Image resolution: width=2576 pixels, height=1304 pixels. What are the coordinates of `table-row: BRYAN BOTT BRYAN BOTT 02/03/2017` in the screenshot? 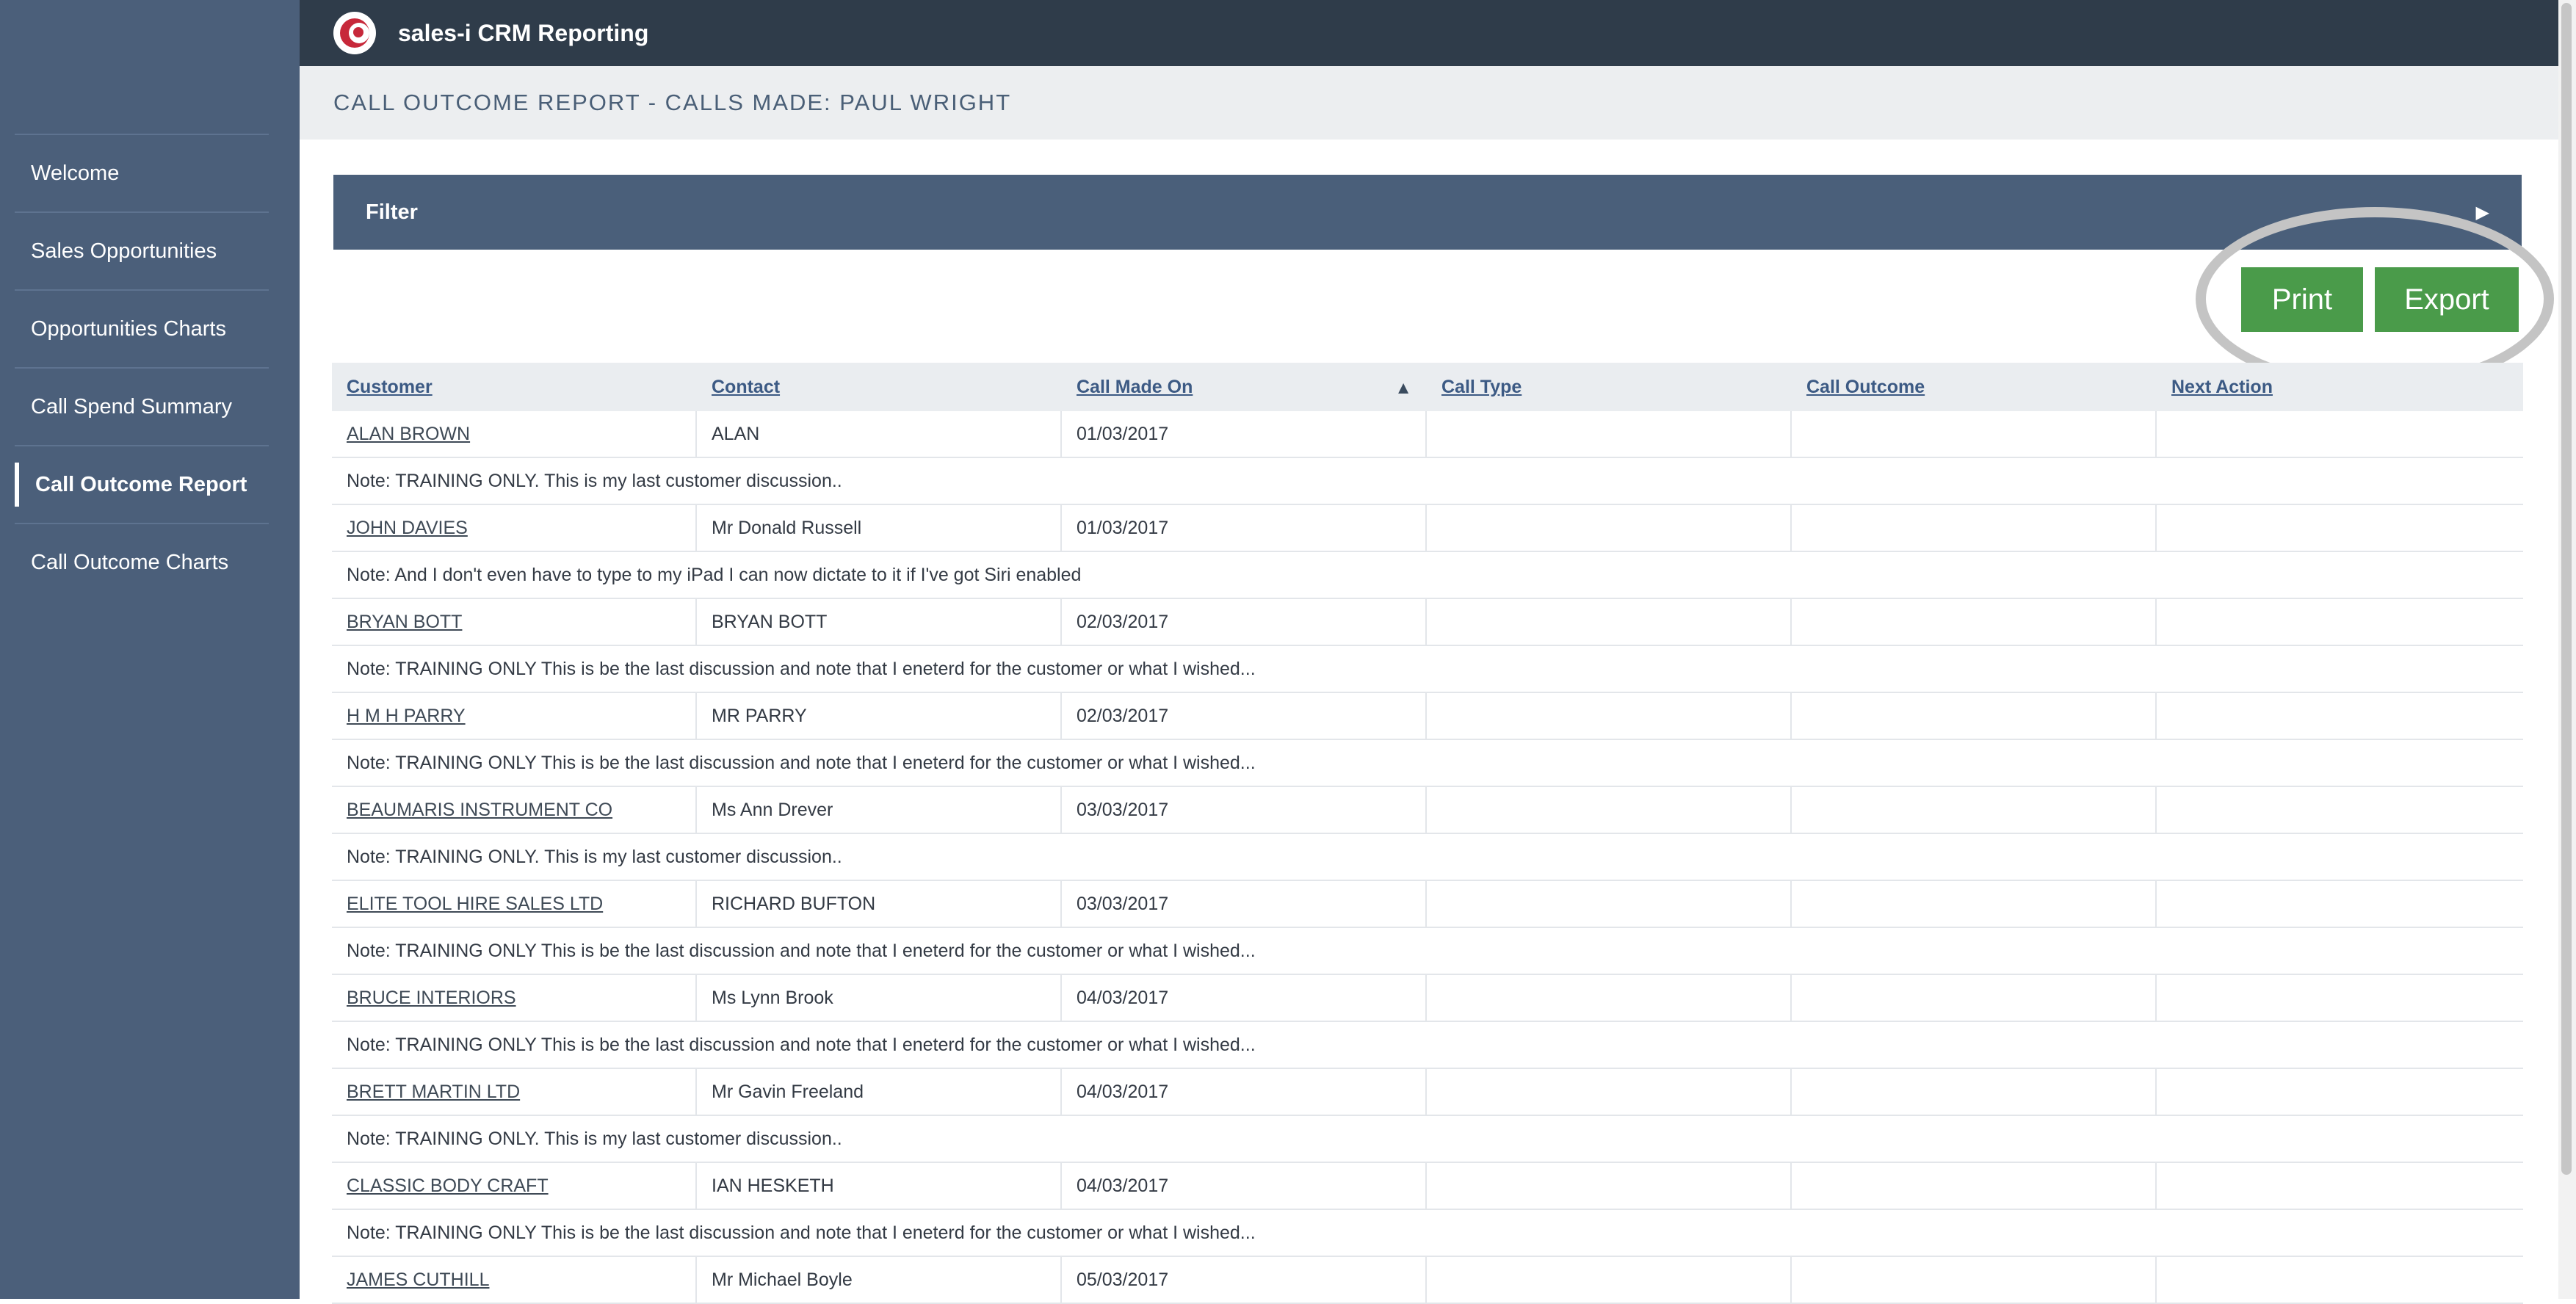 It's located at (1427, 622).